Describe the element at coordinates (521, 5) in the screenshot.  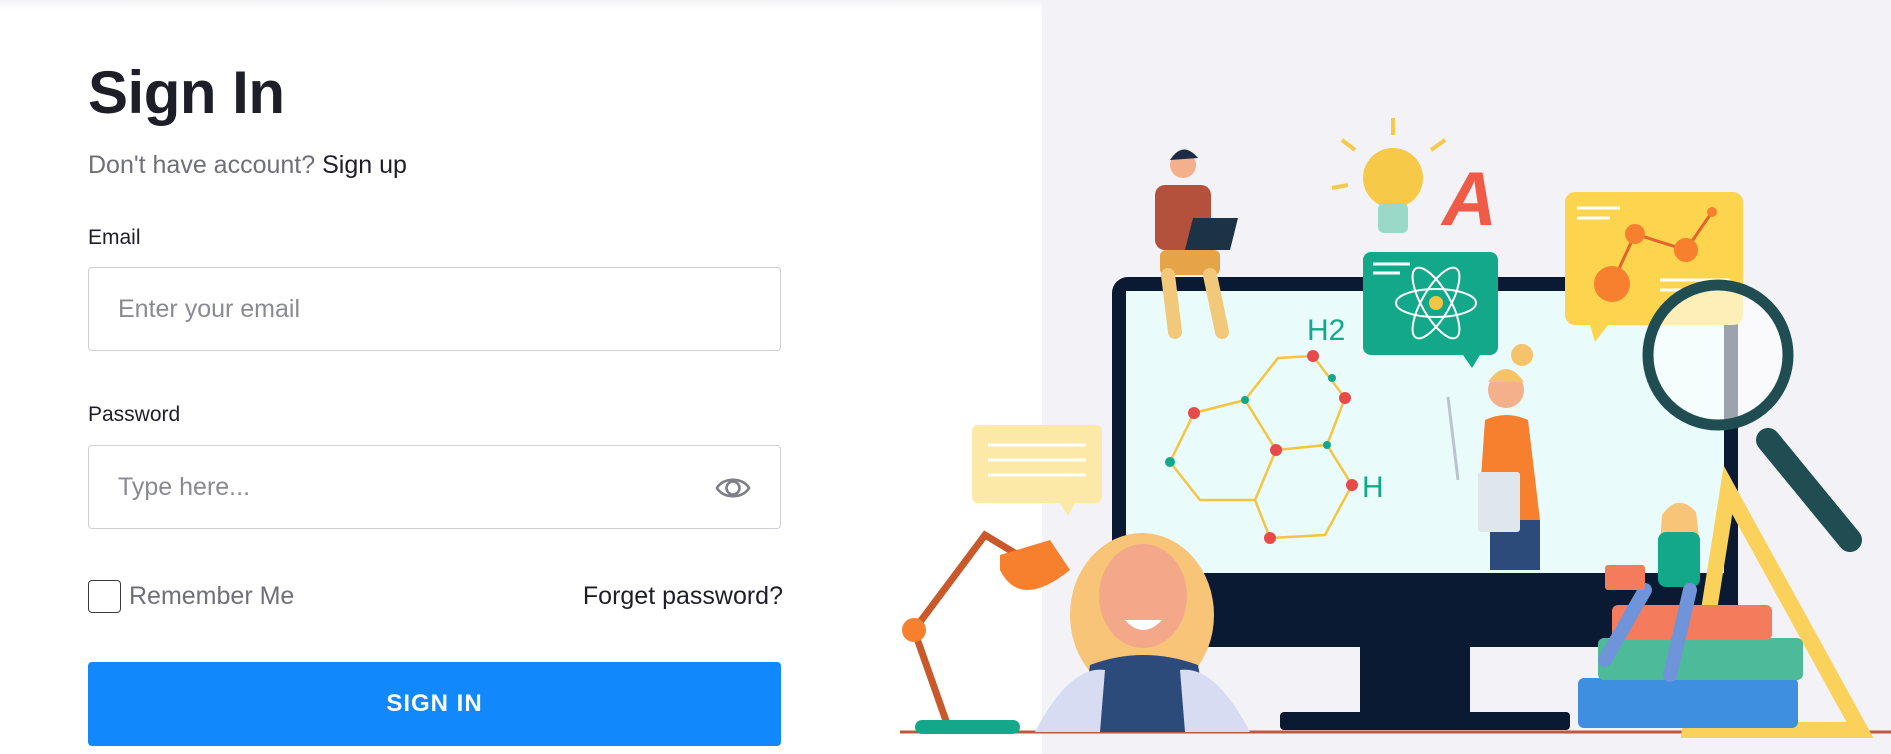
I see `top-shadow` at that location.